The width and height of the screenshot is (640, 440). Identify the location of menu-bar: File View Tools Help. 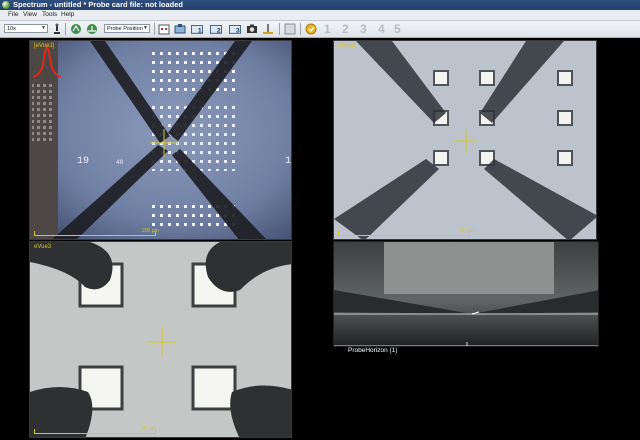
(320, 15).